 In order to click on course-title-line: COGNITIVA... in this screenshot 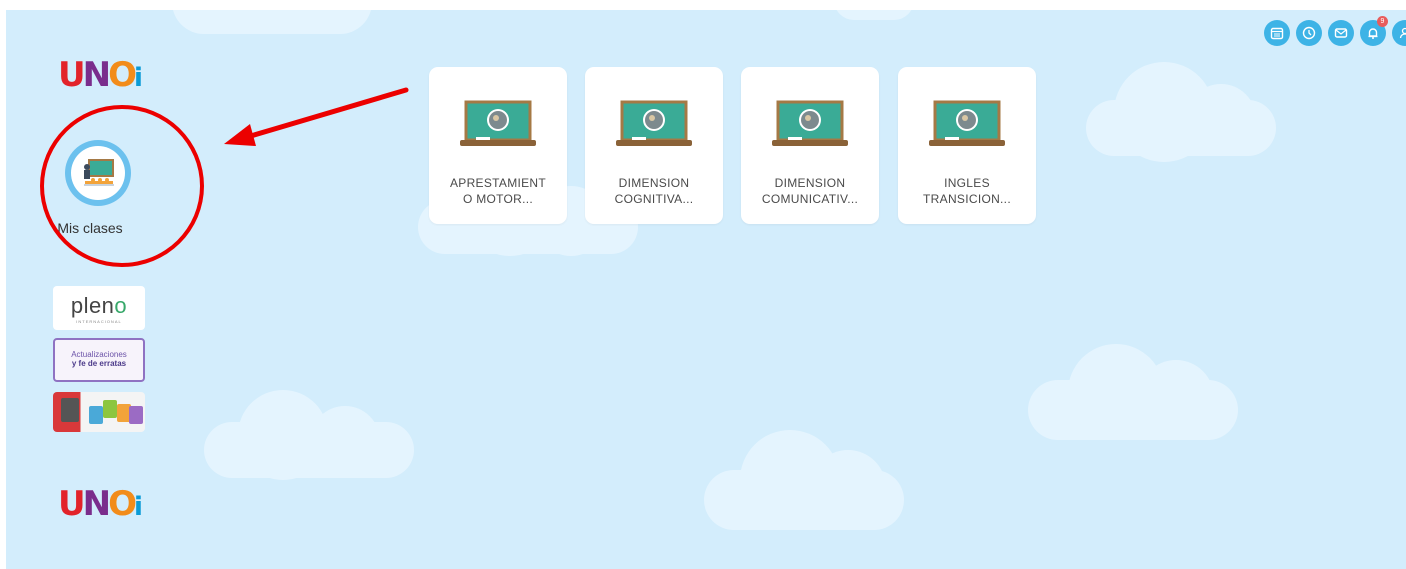, I will do `click(654, 199)`.